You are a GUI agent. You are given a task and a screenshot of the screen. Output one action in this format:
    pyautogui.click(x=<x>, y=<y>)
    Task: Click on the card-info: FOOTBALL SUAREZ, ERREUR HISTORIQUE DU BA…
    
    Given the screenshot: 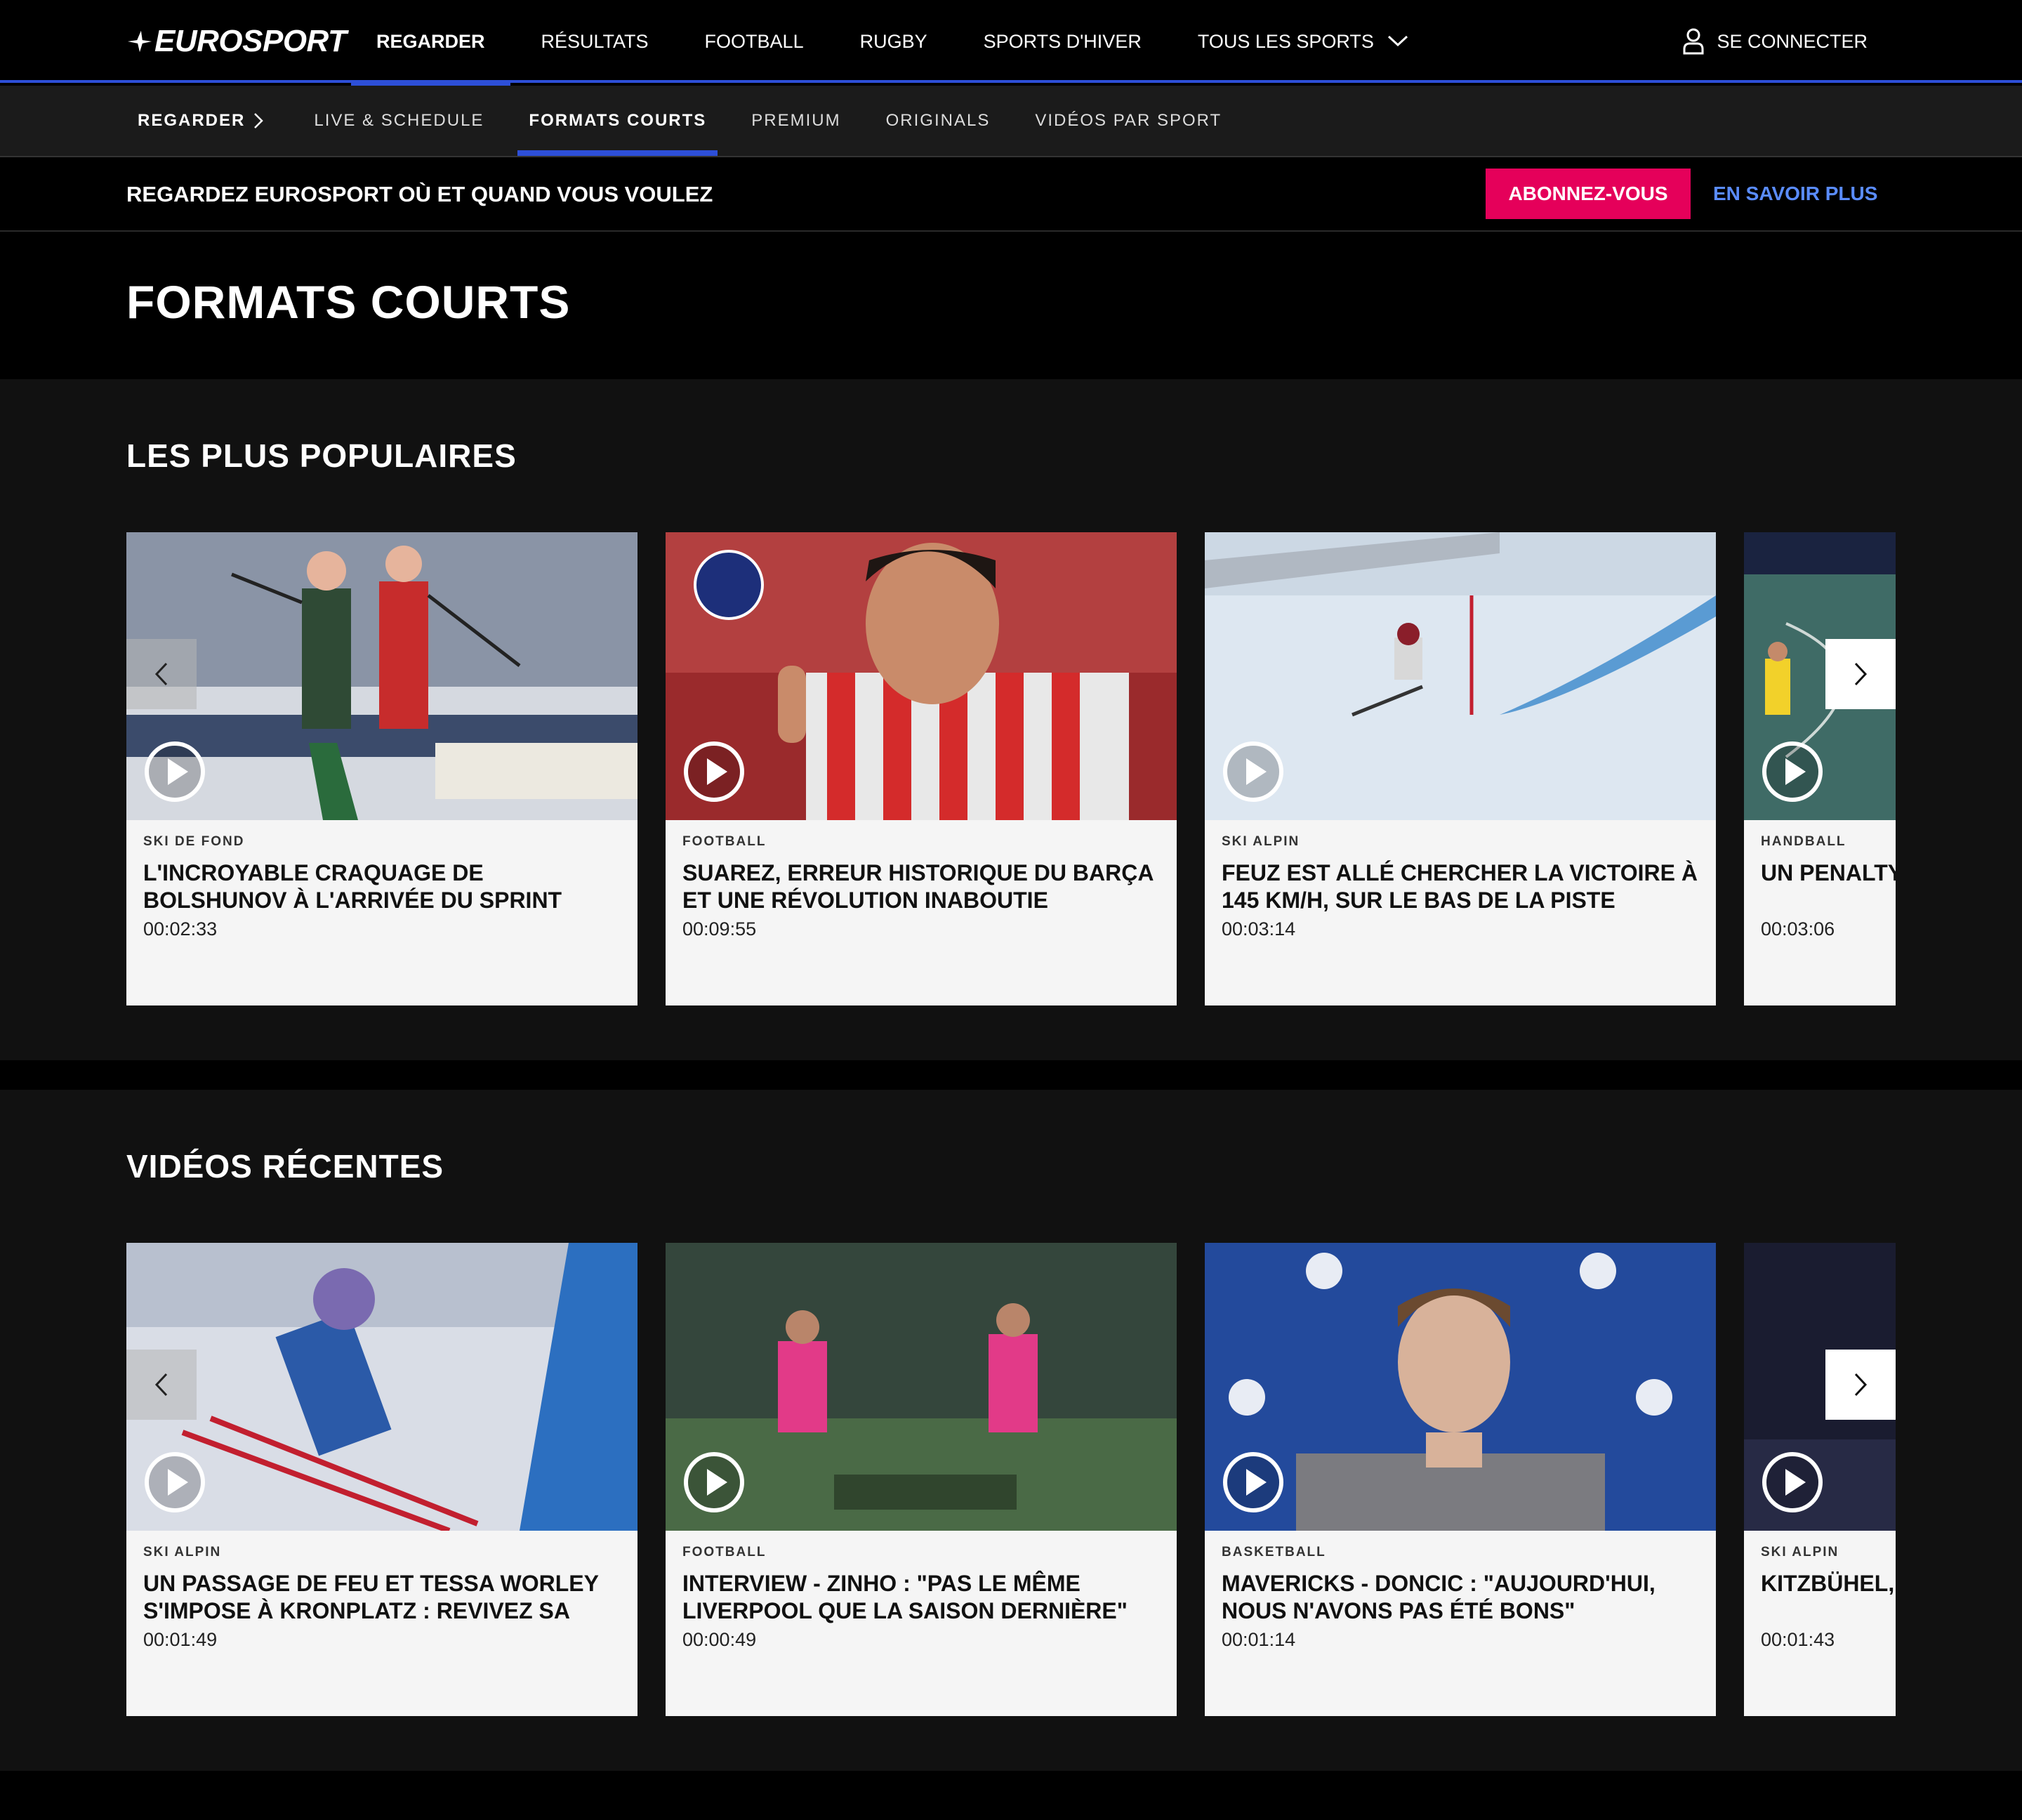 What is the action you would take?
    pyautogui.click(x=921, y=887)
    